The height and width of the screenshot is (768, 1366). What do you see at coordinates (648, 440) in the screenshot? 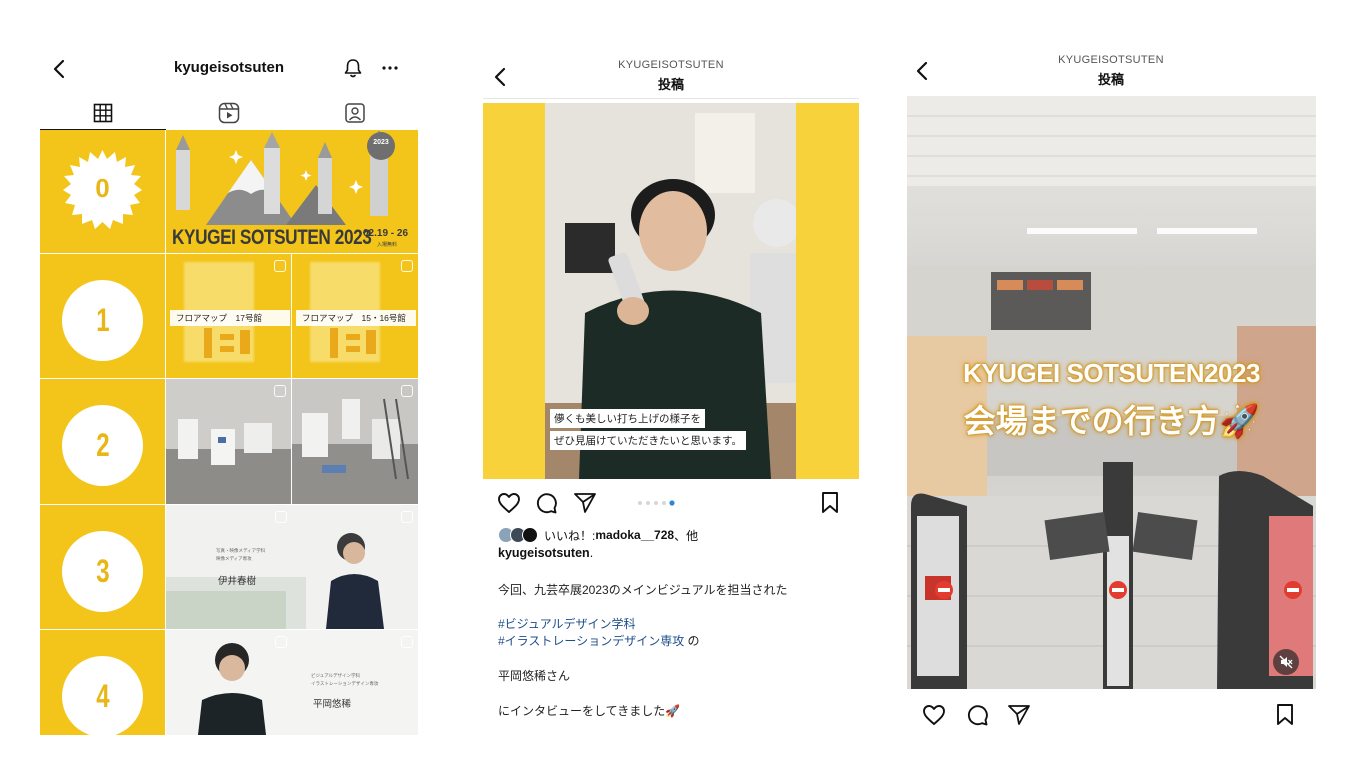
I see `caption-line-2: ぜひ見届けていただきたいと思います。` at bounding box center [648, 440].